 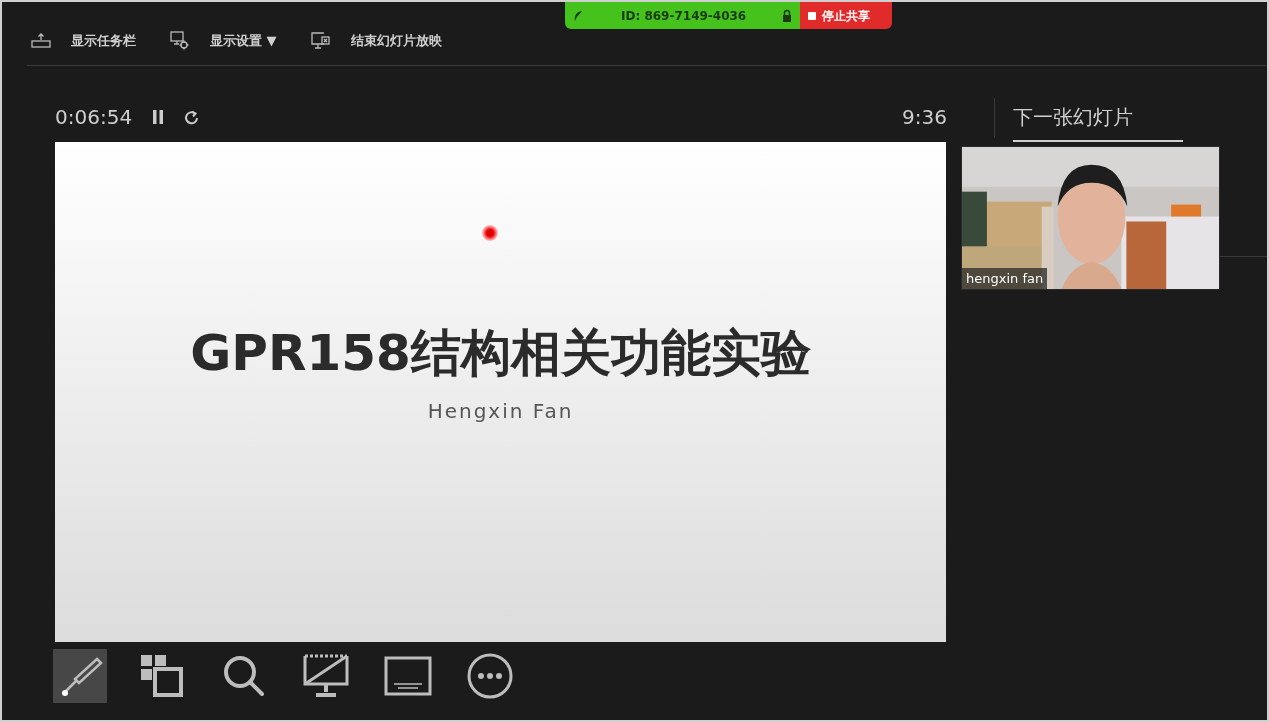 I want to click on refresh-icon, so click(x=192, y=117).